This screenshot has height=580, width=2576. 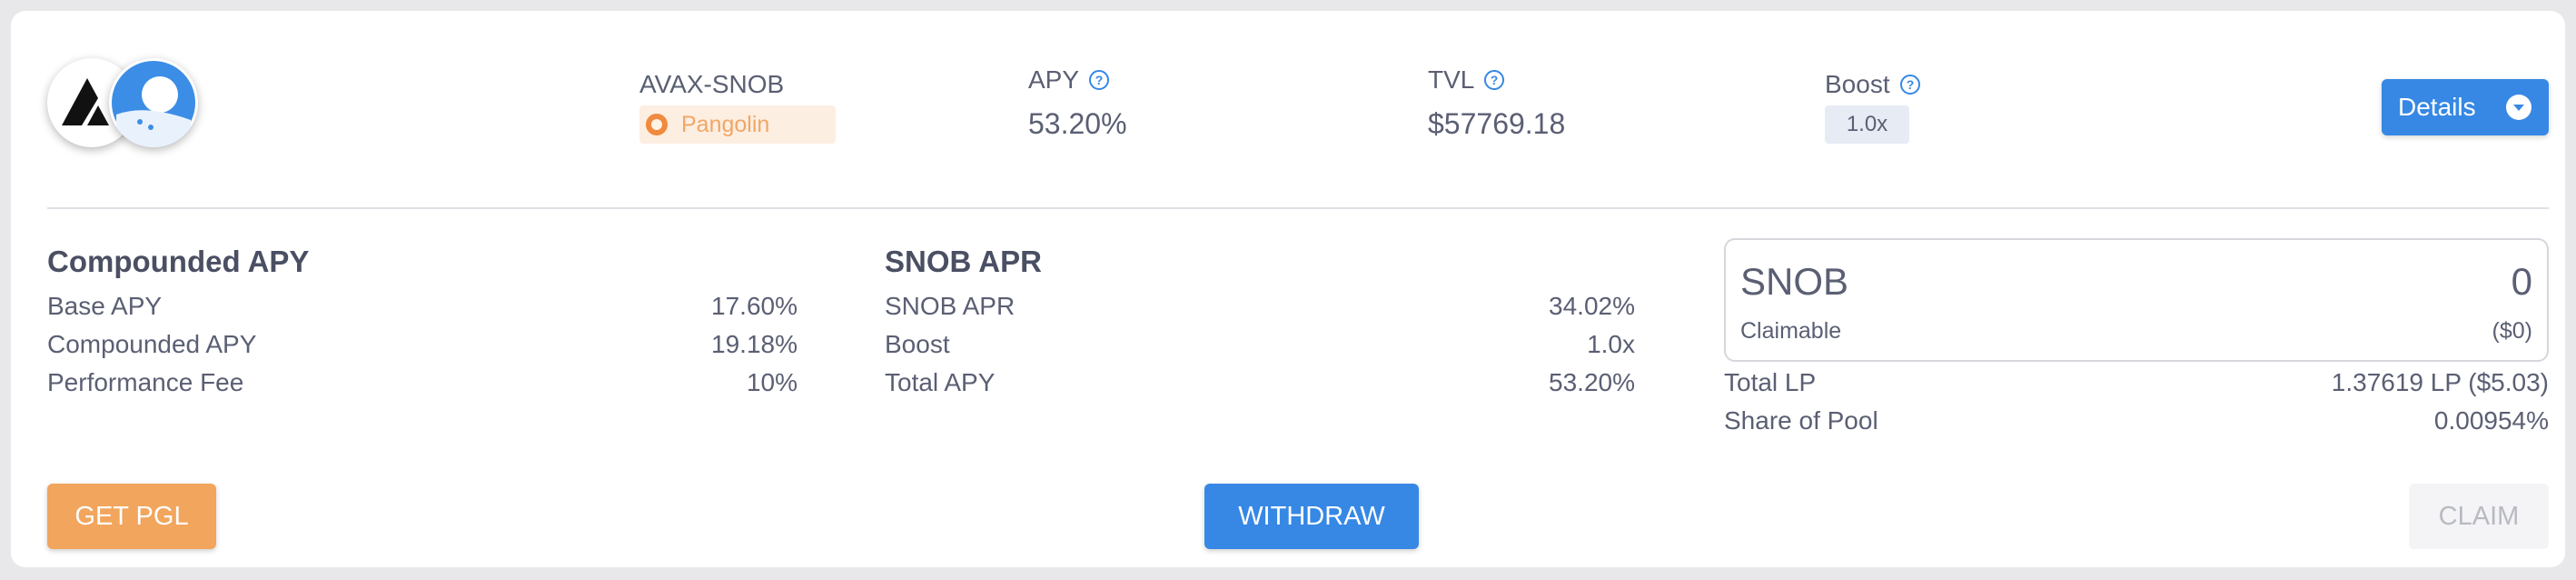 What do you see at coordinates (754, 306) in the screenshot?
I see `row-value: 17.60%` at bounding box center [754, 306].